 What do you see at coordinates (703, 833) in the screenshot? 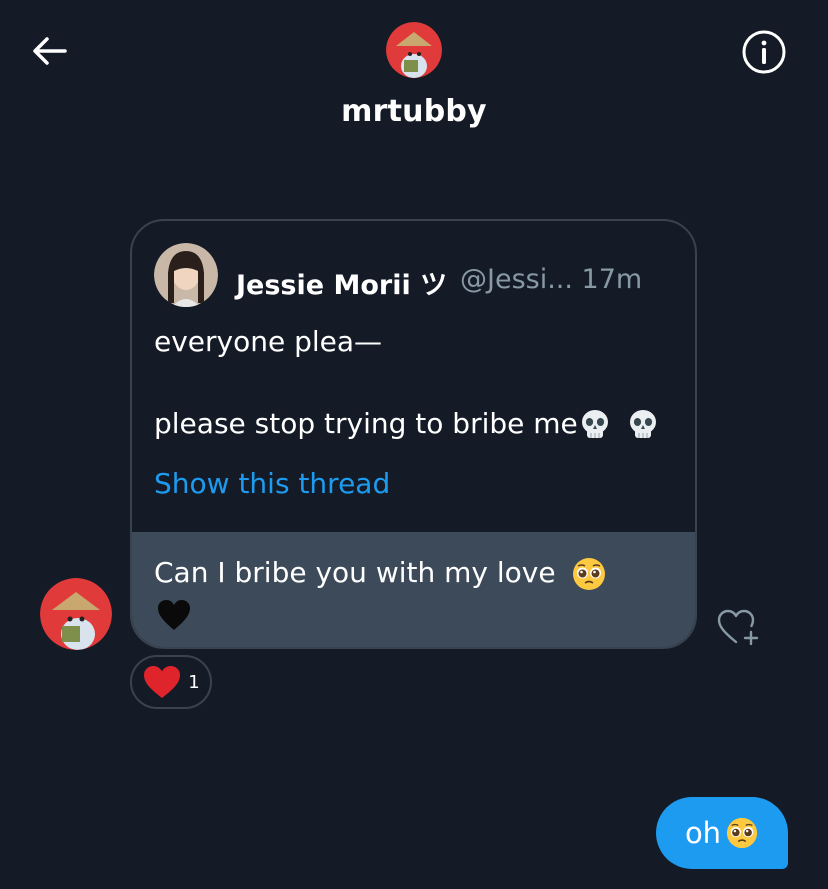
I see `sent-message-text: oh` at bounding box center [703, 833].